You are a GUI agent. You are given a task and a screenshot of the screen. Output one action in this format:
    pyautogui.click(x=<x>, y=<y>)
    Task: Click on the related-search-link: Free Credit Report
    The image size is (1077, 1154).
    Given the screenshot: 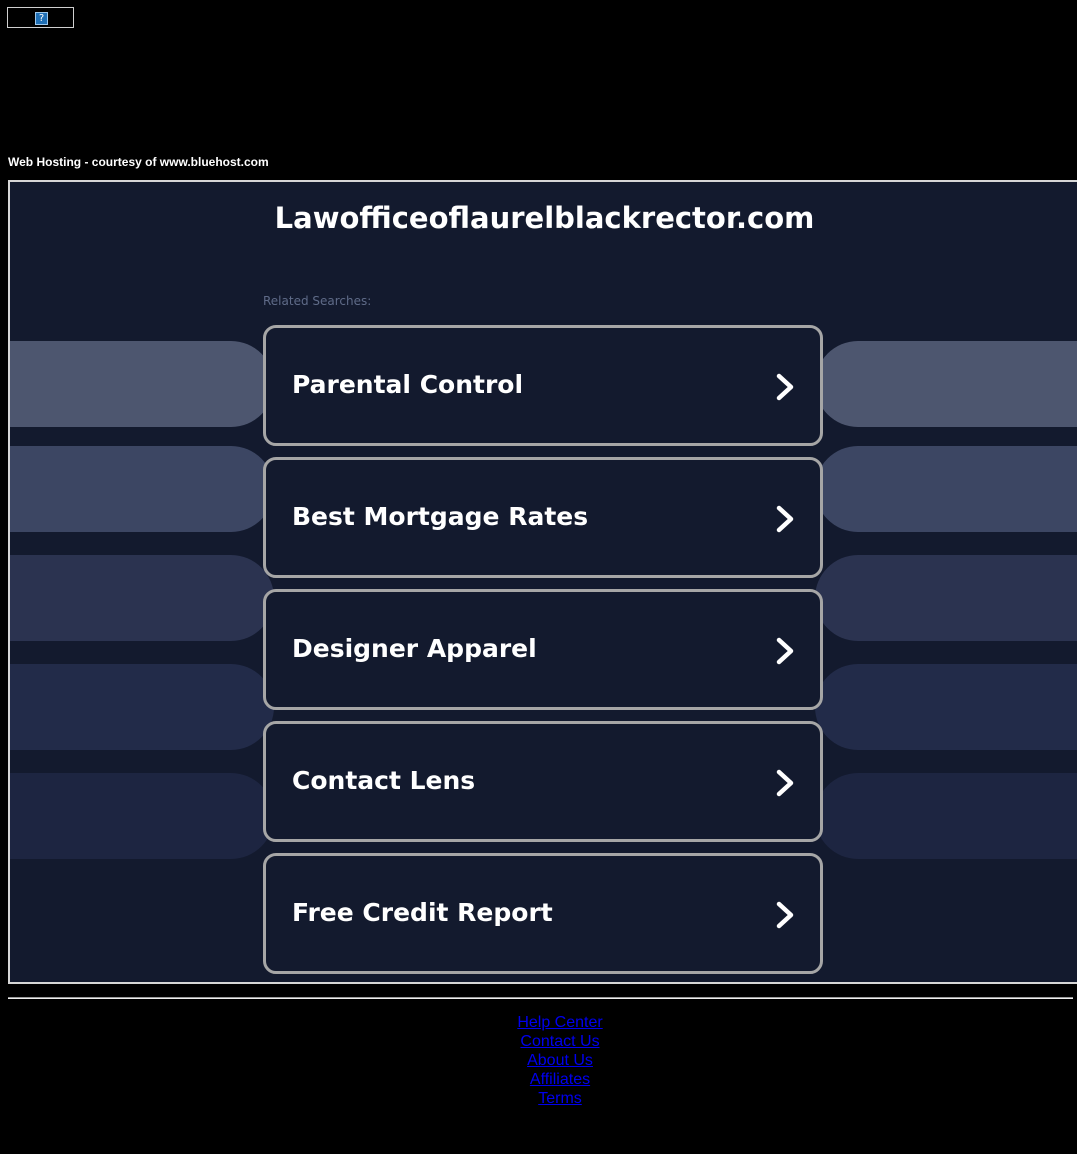 What is the action you would take?
    pyautogui.click(x=543, y=913)
    